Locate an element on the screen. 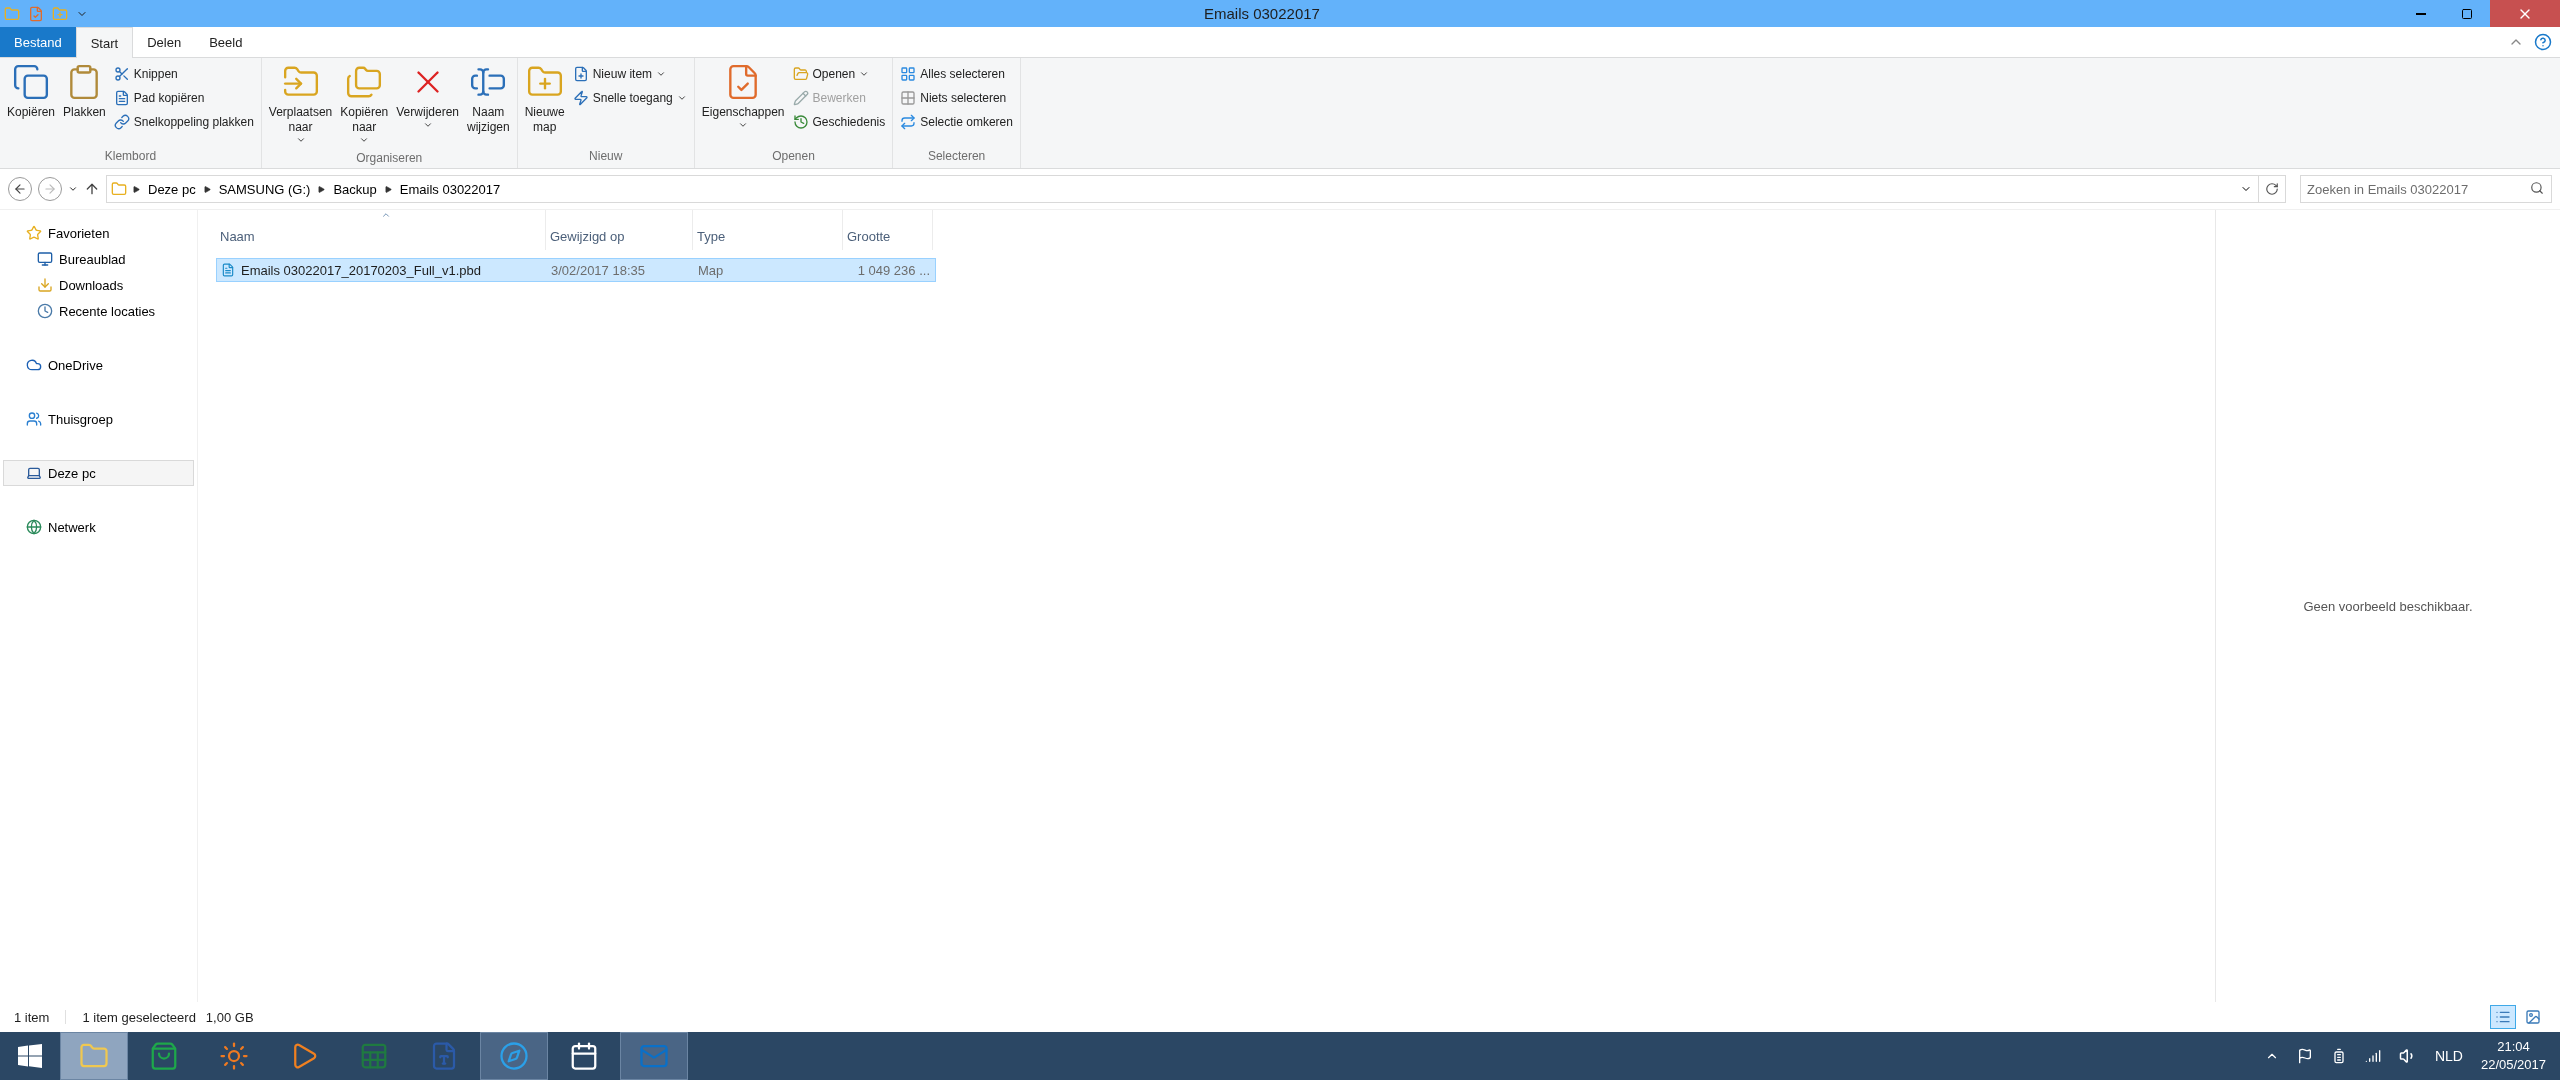 This screenshot has width=2560, height=1080. column-header: Grootte is located at coordinates (888, 230).